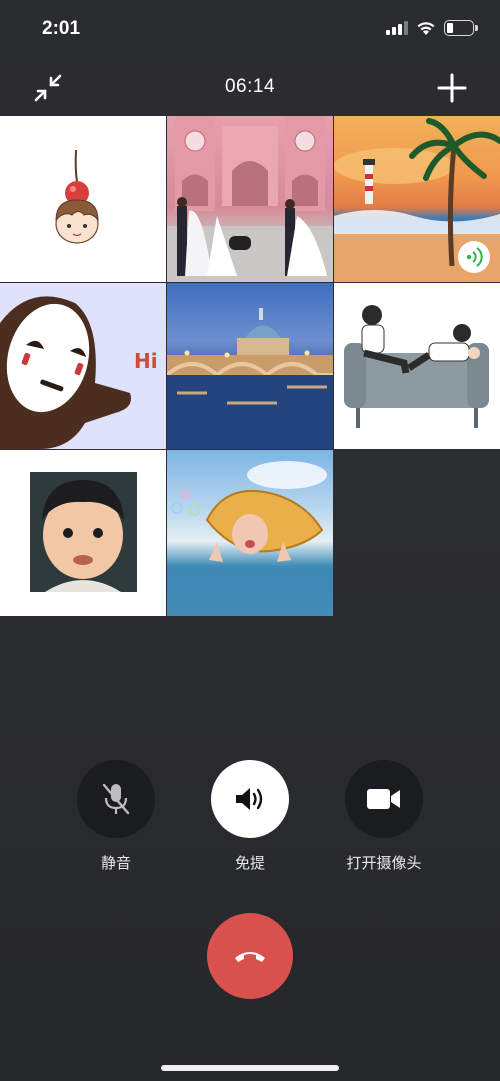  Describe the element at coordinates (249, 863) in the screenshot. I see `speaker-label: 免提` at that location.